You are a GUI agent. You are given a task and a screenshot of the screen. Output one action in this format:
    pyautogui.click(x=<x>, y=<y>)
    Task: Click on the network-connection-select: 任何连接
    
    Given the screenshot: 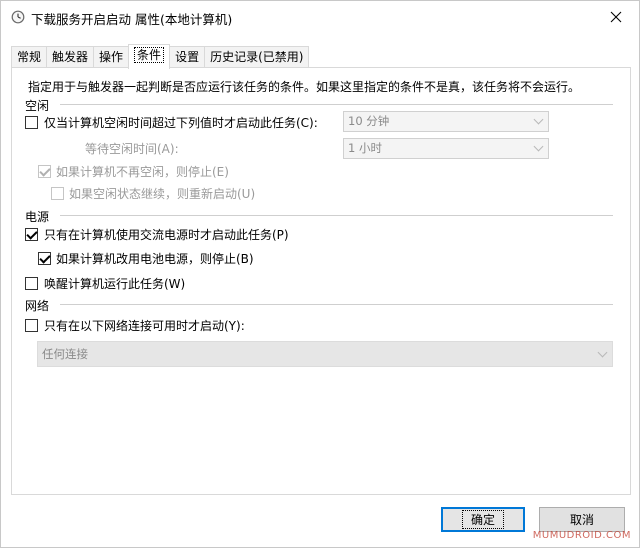 What is the action you would take?
    pyautogui.click(x=325, y=354)
    